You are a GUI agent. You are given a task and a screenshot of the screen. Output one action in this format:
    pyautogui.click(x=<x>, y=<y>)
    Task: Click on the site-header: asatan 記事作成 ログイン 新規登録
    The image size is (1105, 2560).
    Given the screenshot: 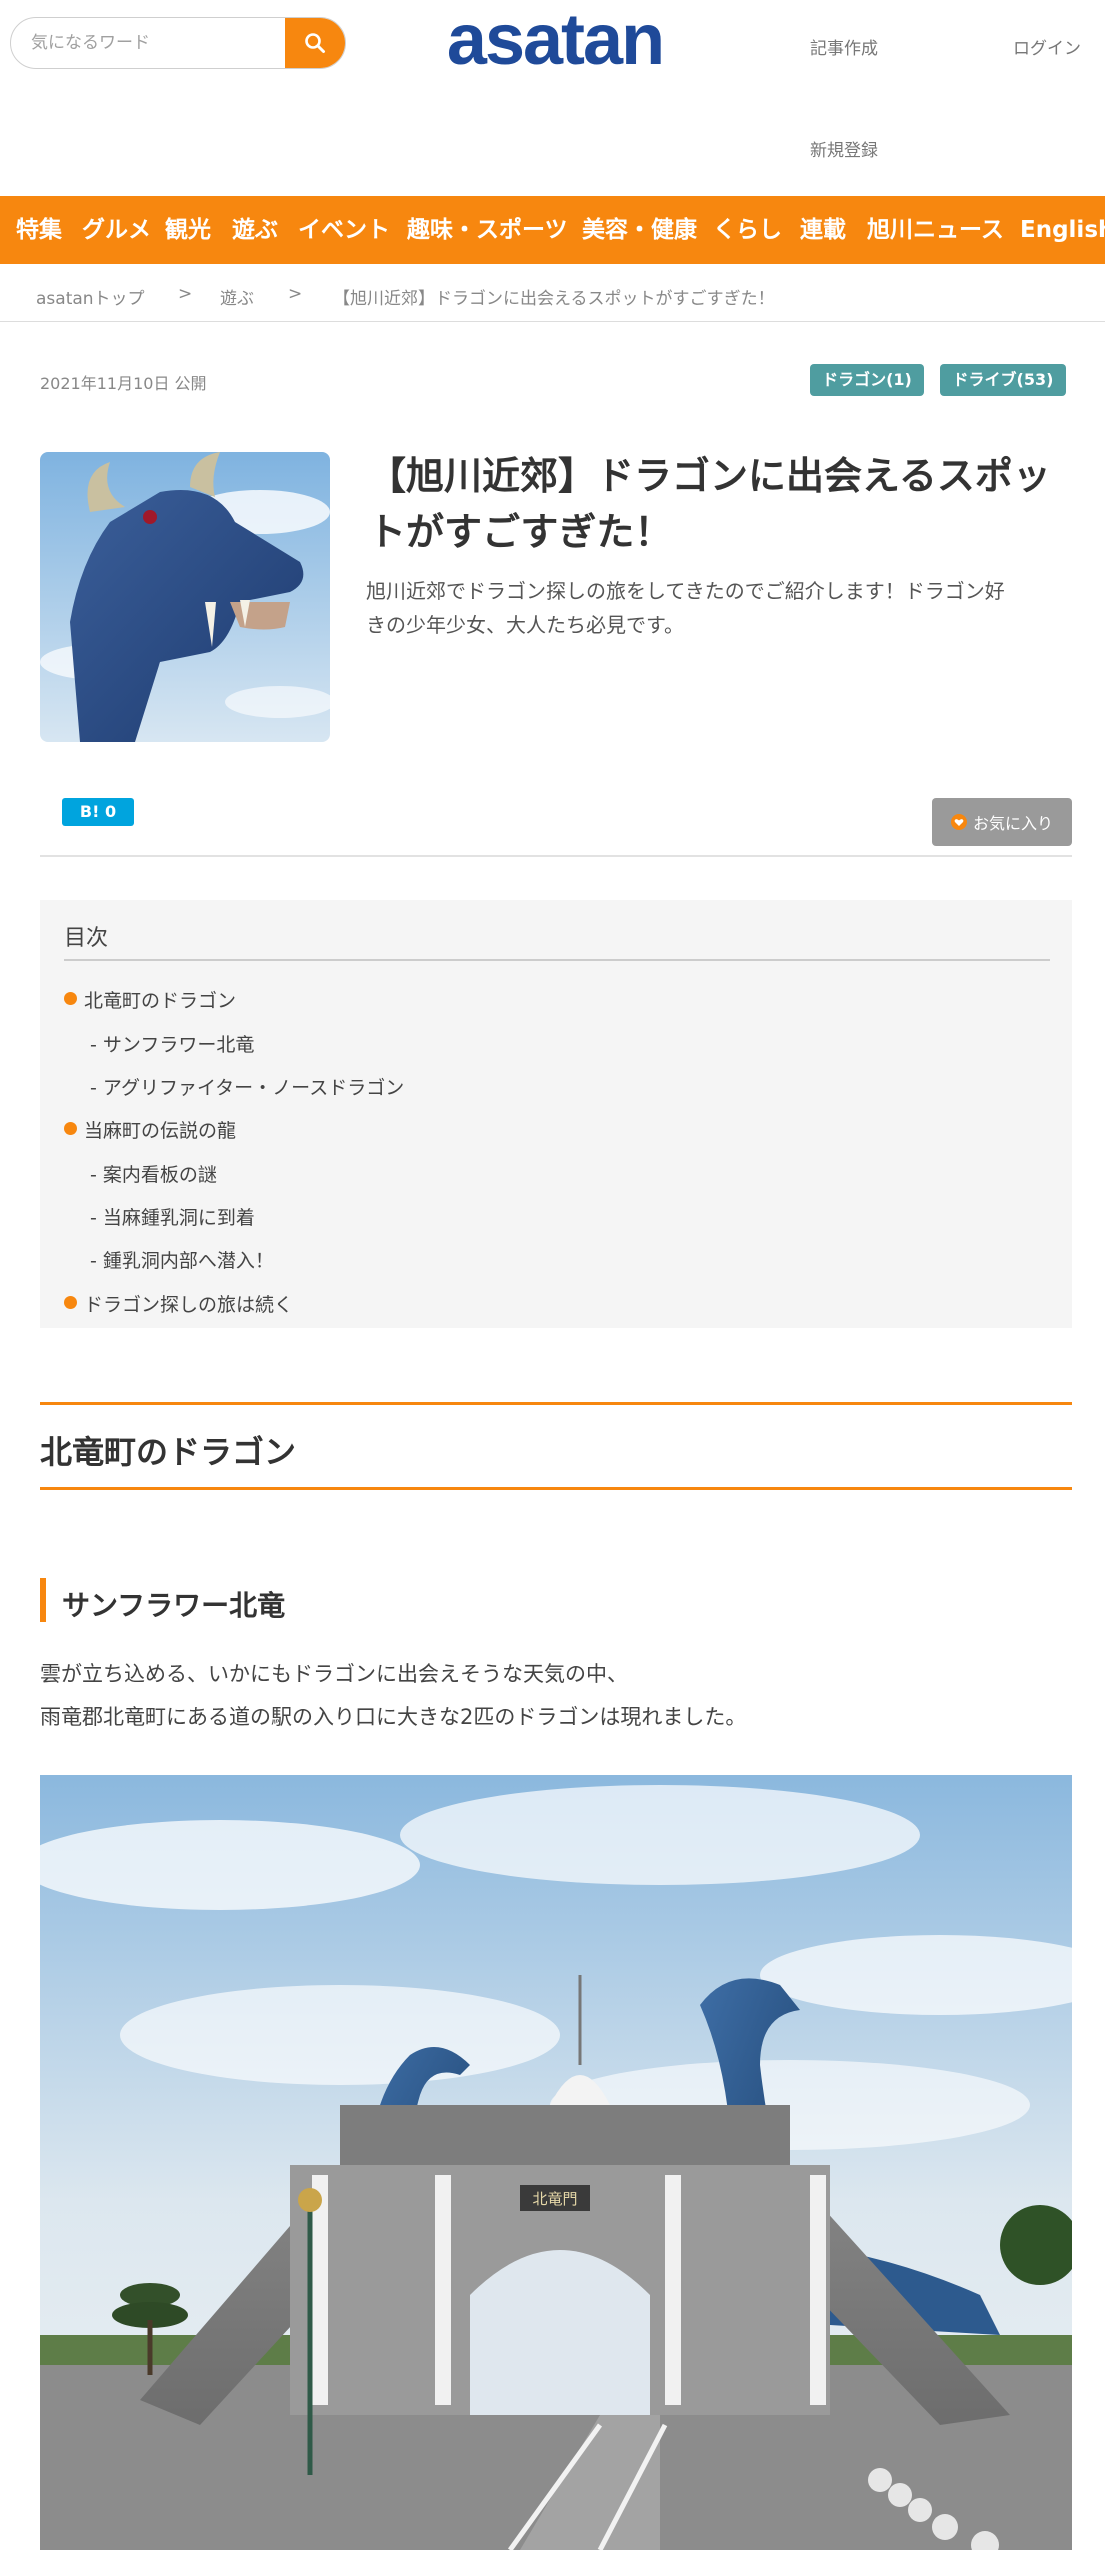 What is the action you would take?
    pyautogui.click(x=552, y=98)
    